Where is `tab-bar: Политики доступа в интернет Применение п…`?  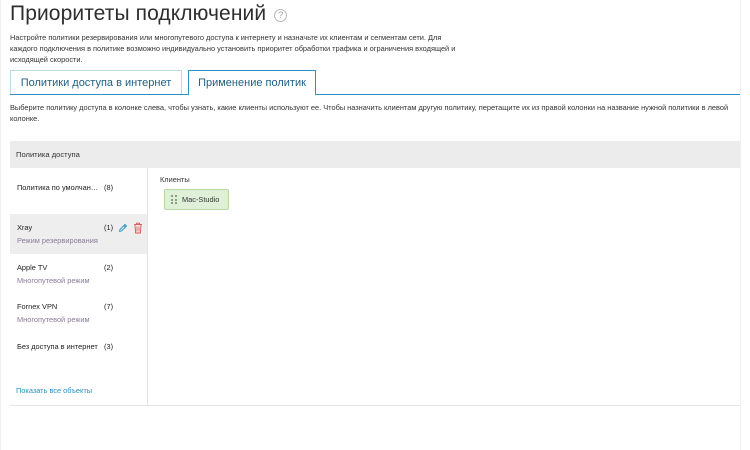 tab-bar: Политики доступа в интернет Применение п… is located at coordinates (375, 83).